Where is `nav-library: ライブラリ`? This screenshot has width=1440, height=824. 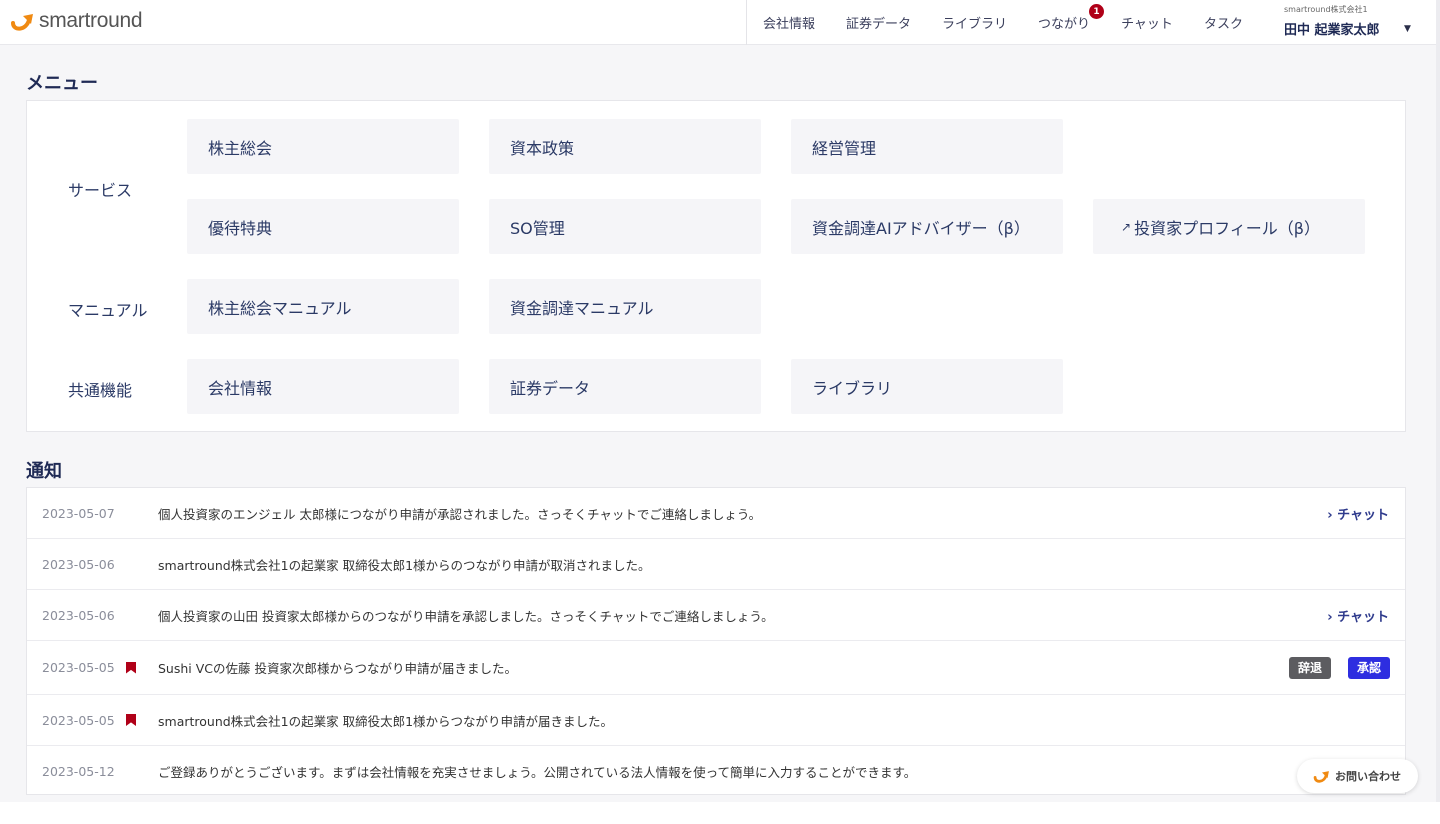 nav-library: ライブラリ is located at coordinates (974, 22).